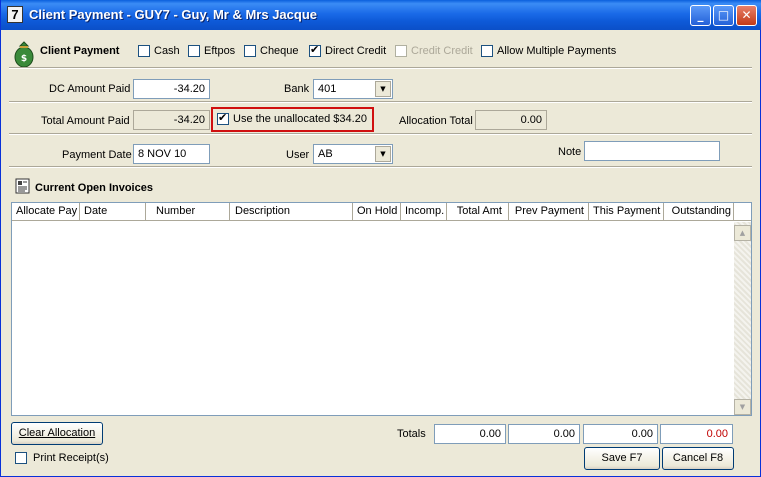 This screenshot has width=761, height=477. What do you see at coordinates (291, 212) in the screenshot?
I see `column-header-description: Description` at bounding box center [291, 212].